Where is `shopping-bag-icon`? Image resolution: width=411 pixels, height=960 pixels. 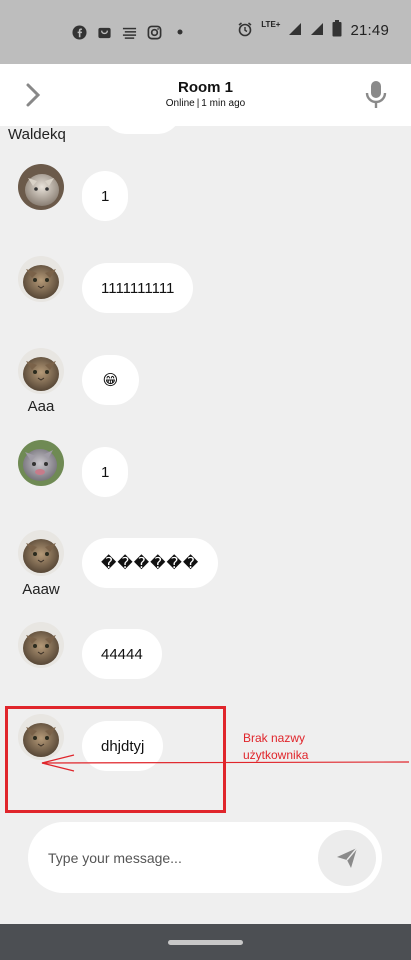 shopping-bag-icon is located at coordinates (104, 32).